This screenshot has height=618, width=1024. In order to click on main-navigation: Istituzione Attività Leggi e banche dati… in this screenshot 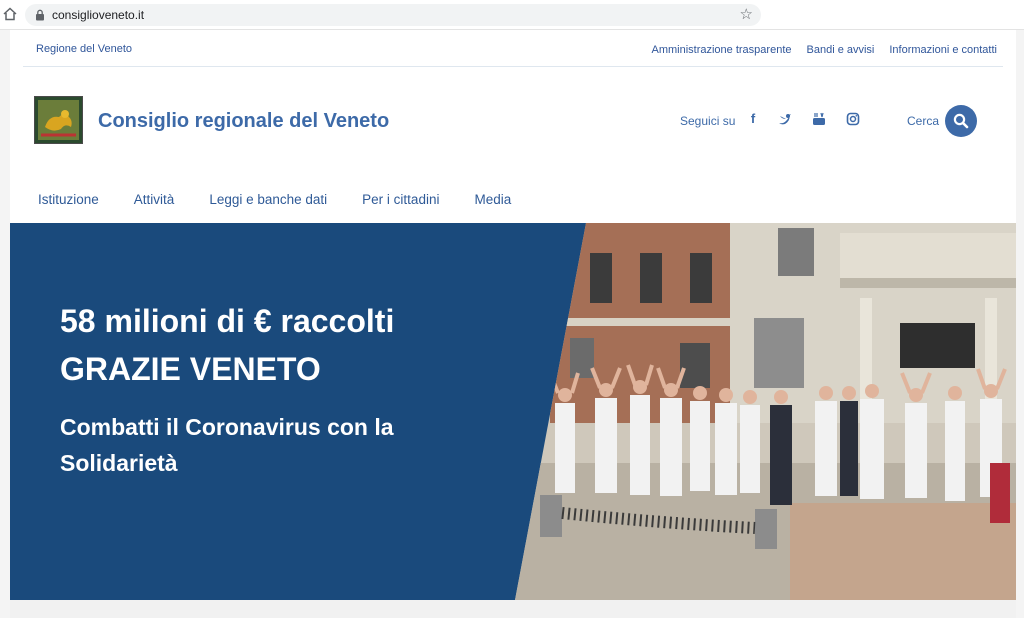, I will do `click(274, 199)`.